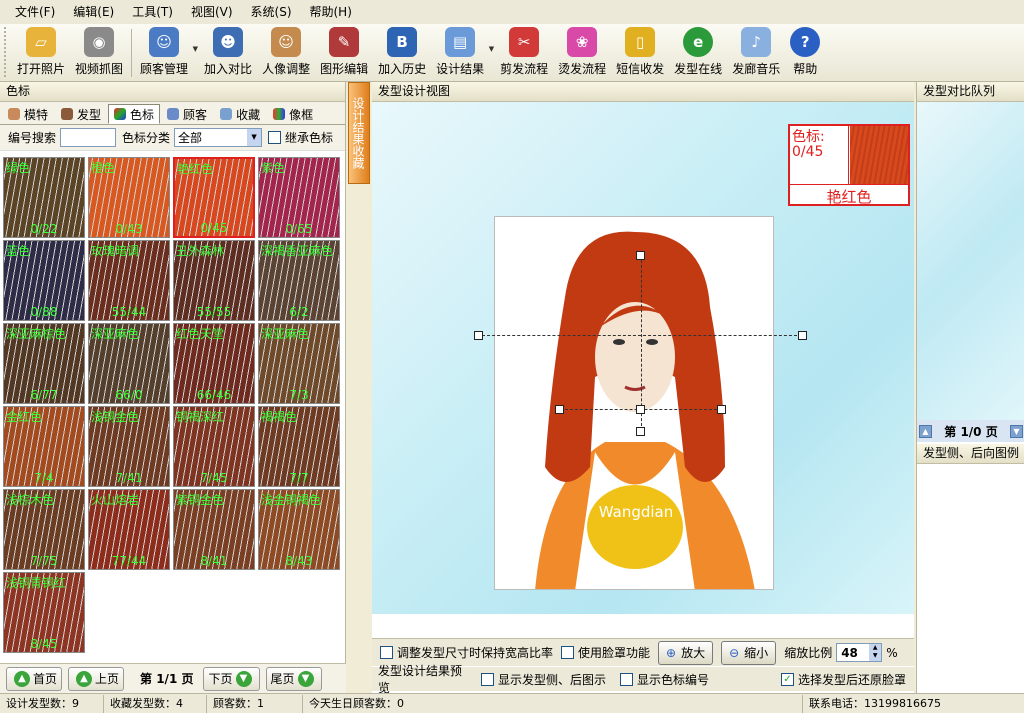  Describe the element at coordinates (299, 363) in the screenshot. I see `color-swatch: 深亚麻色 7/3` at that location.